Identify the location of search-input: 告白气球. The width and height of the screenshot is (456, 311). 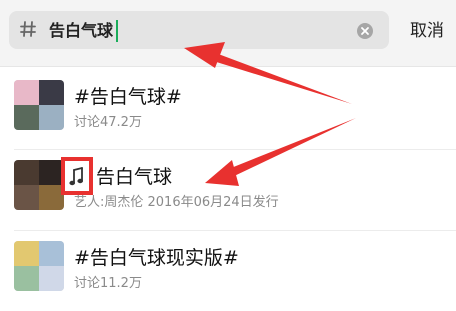
(199, 30).